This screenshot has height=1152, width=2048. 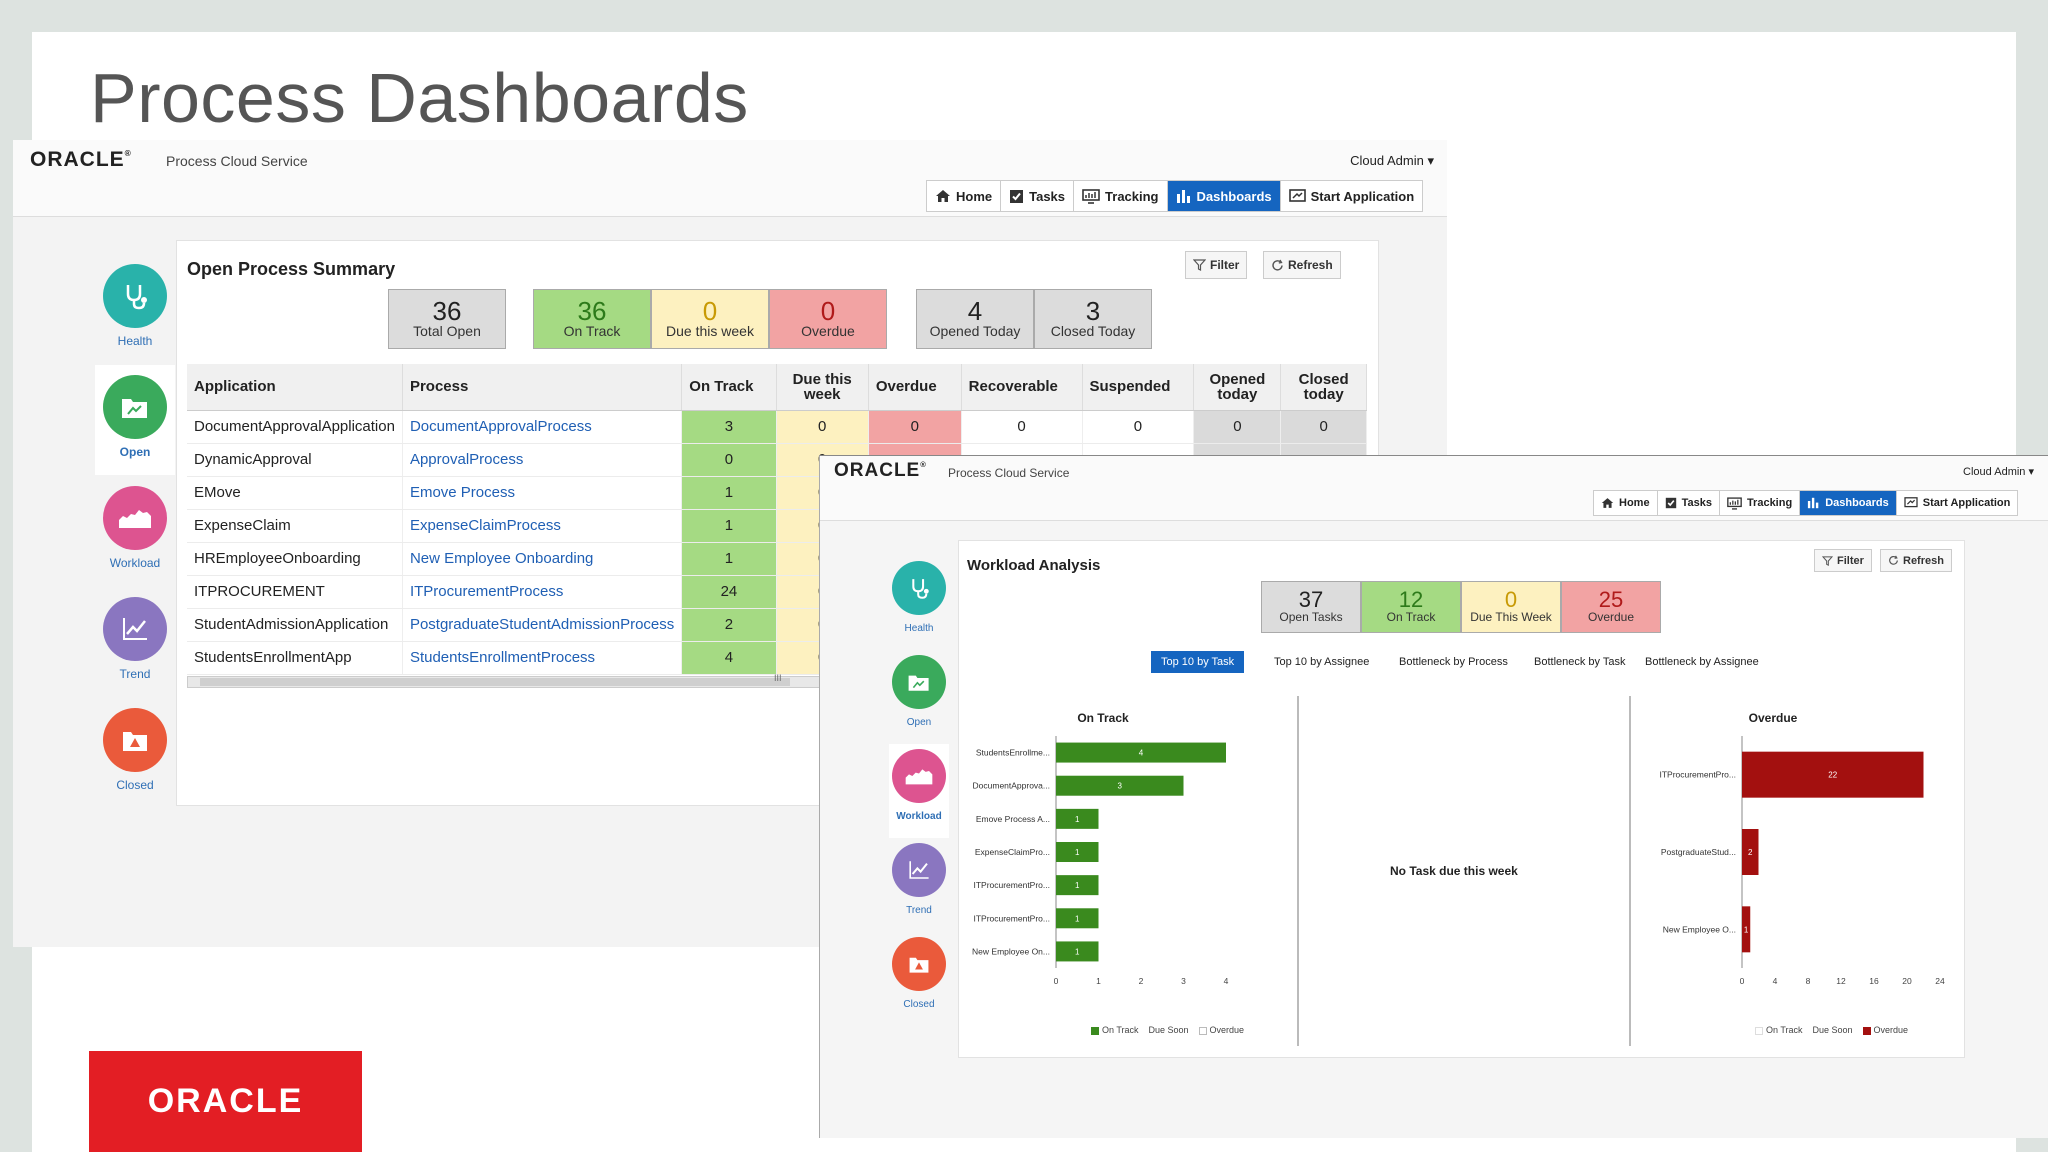 What do you see at coordinates (81, 159) in the screenshot?
I see `oracle-logo: ORACLE®` at bounding box center [81, 159].